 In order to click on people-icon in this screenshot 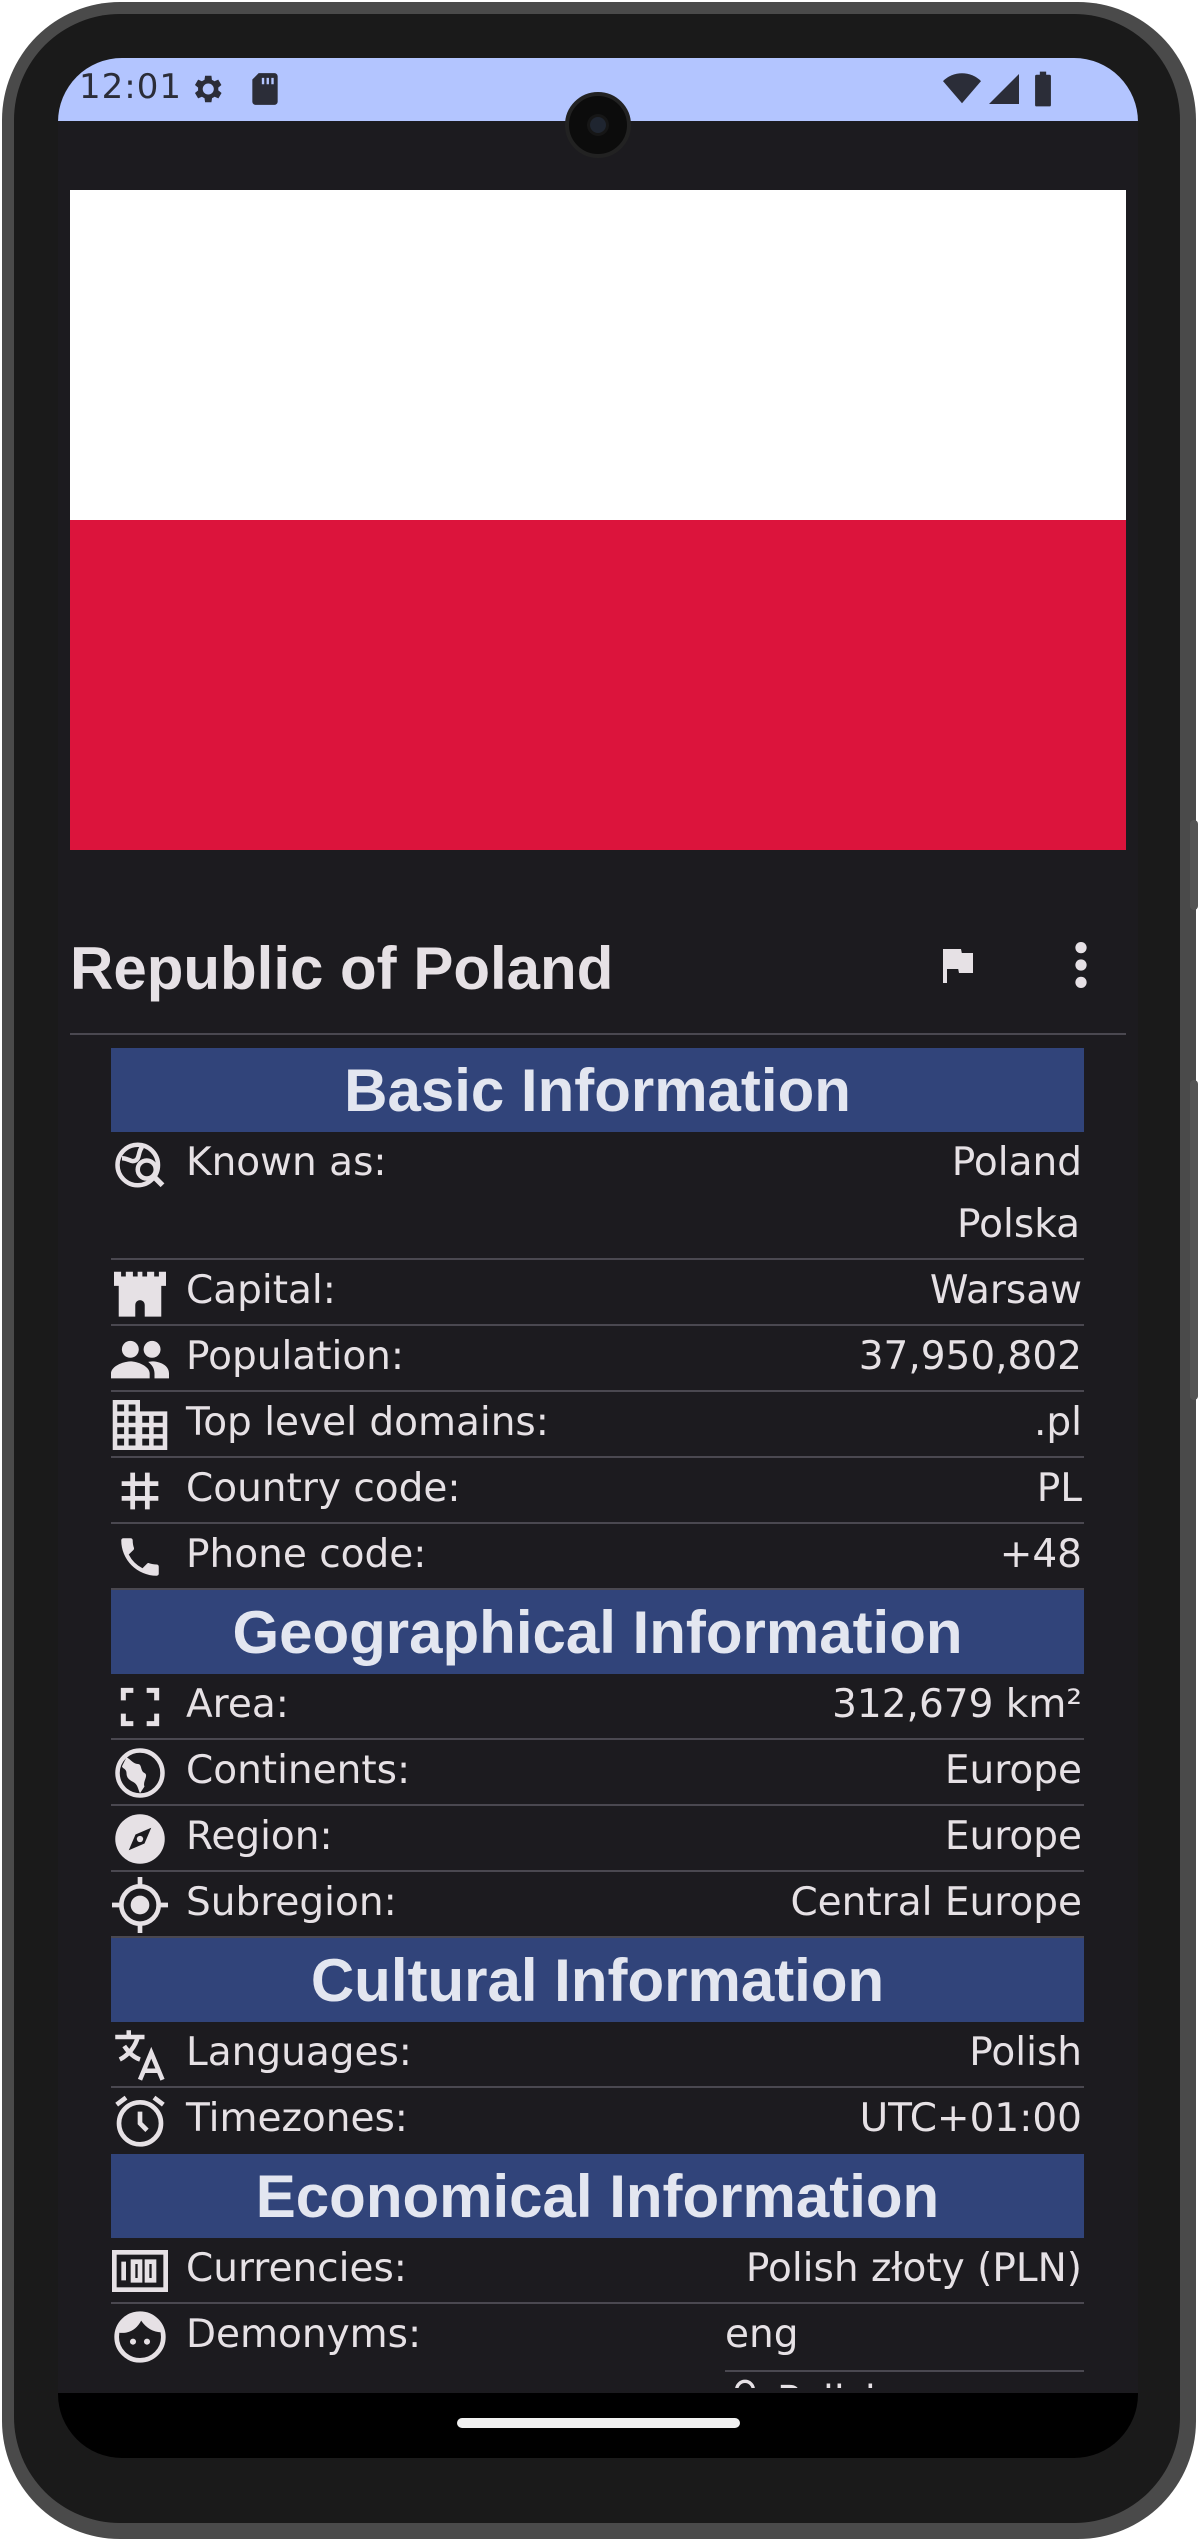, I will do `click(140, 1359)`.